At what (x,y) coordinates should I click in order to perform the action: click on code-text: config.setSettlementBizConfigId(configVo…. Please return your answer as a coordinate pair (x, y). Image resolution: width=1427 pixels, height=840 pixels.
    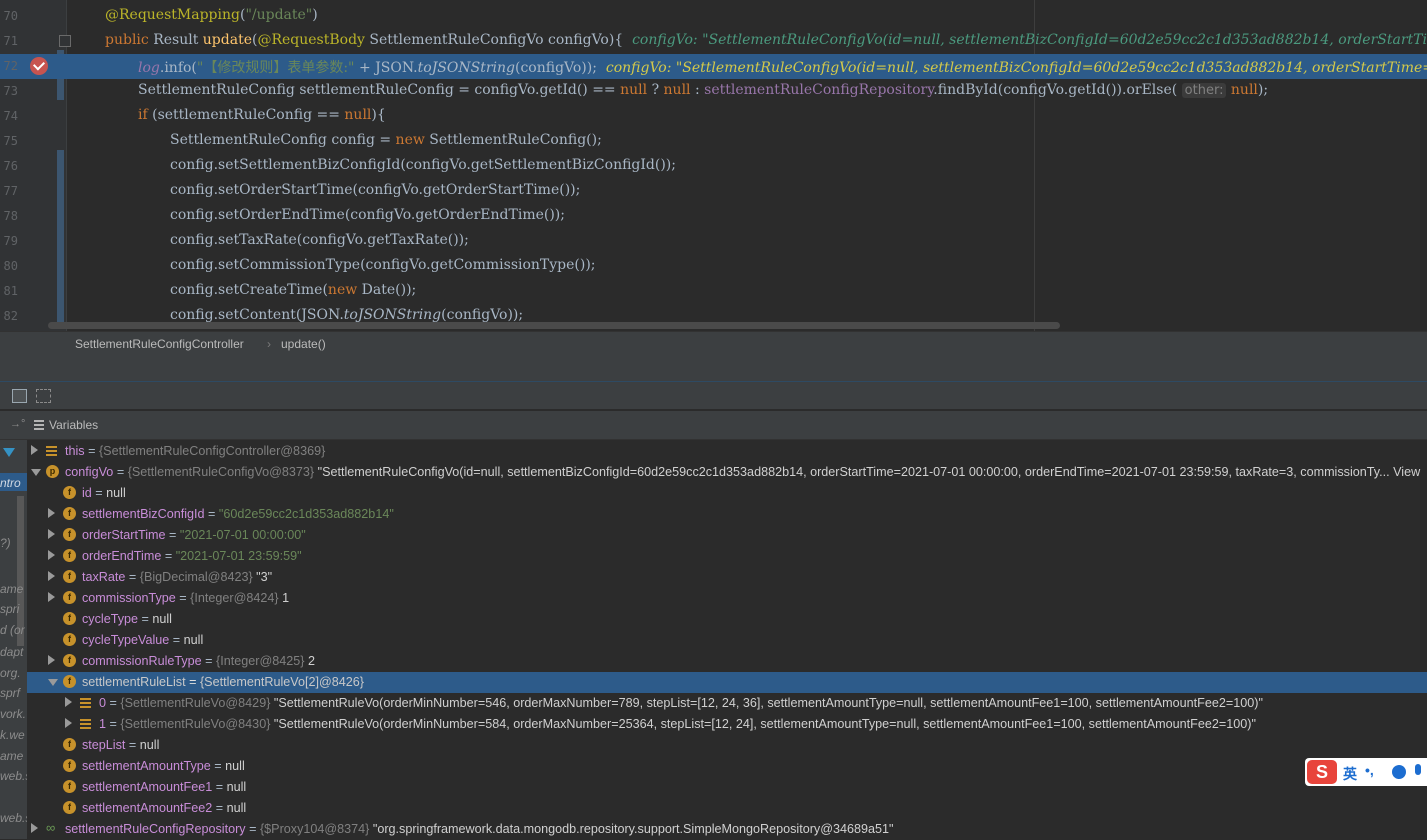
    Looking at the image, I should click on (423, 165).